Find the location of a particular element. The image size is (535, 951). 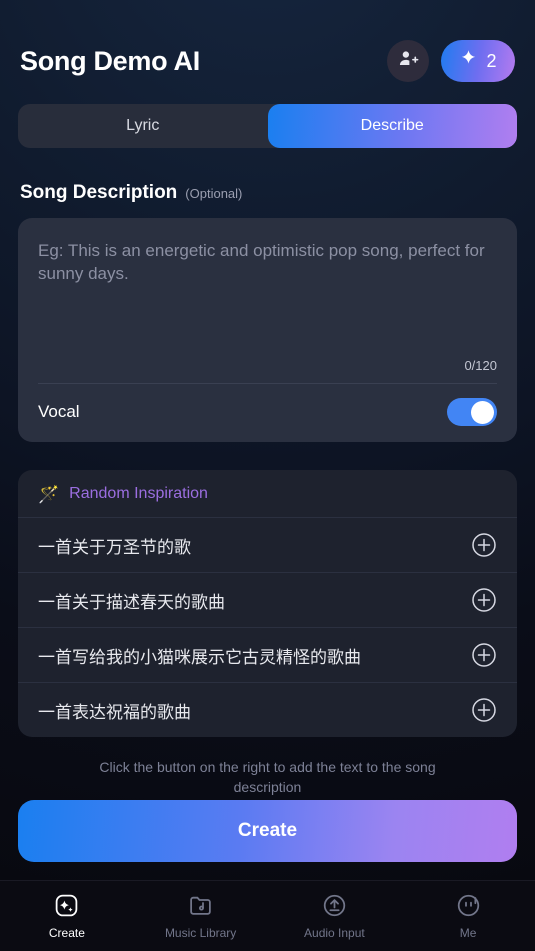

nav-item-me: Me is located at coordinates (468, 916).